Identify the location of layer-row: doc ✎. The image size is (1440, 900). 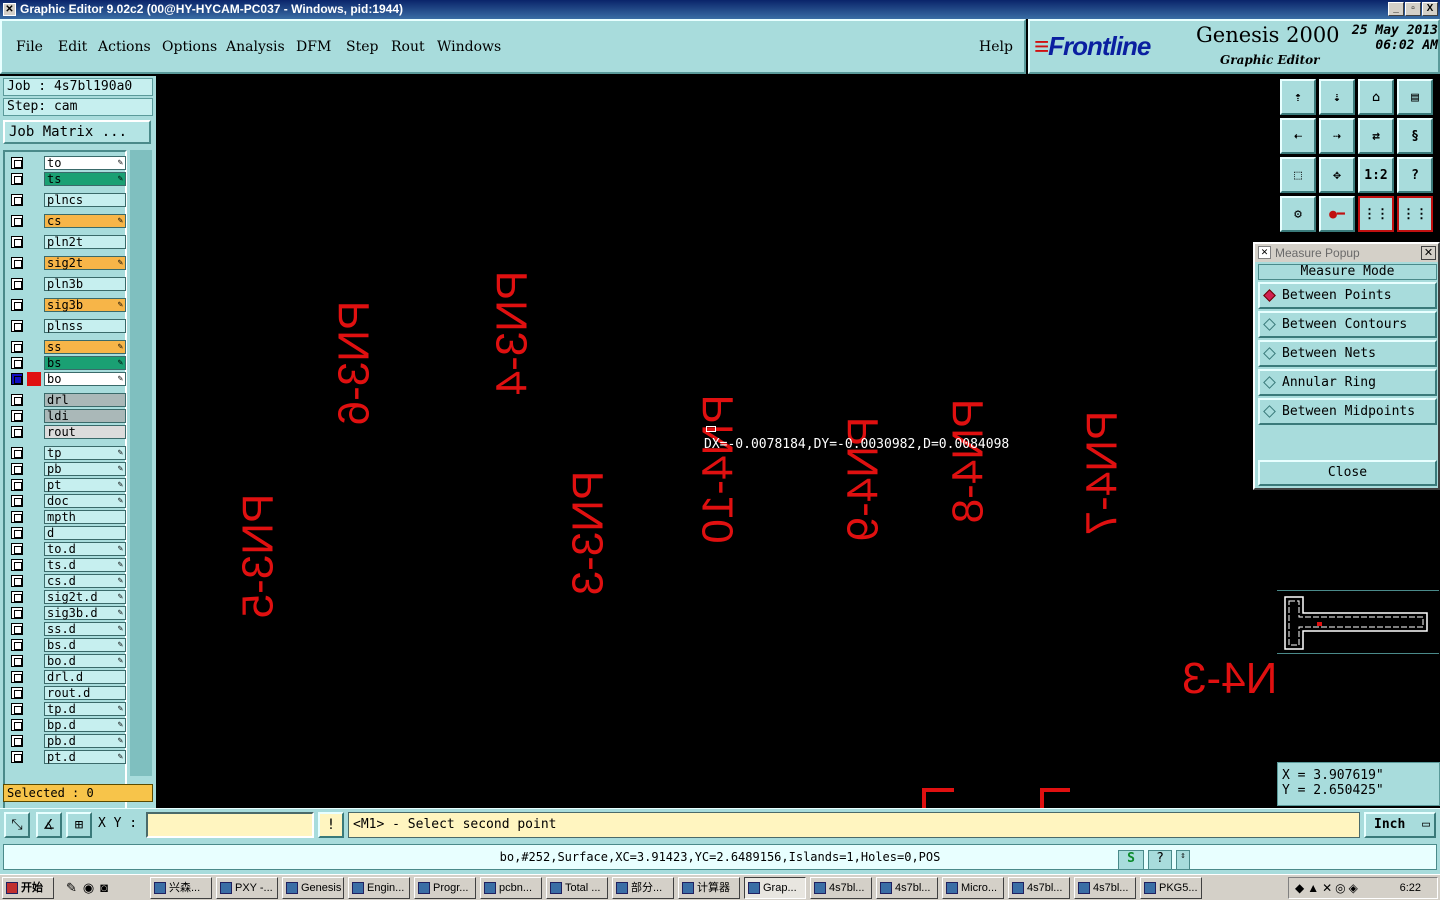
(67, 501).